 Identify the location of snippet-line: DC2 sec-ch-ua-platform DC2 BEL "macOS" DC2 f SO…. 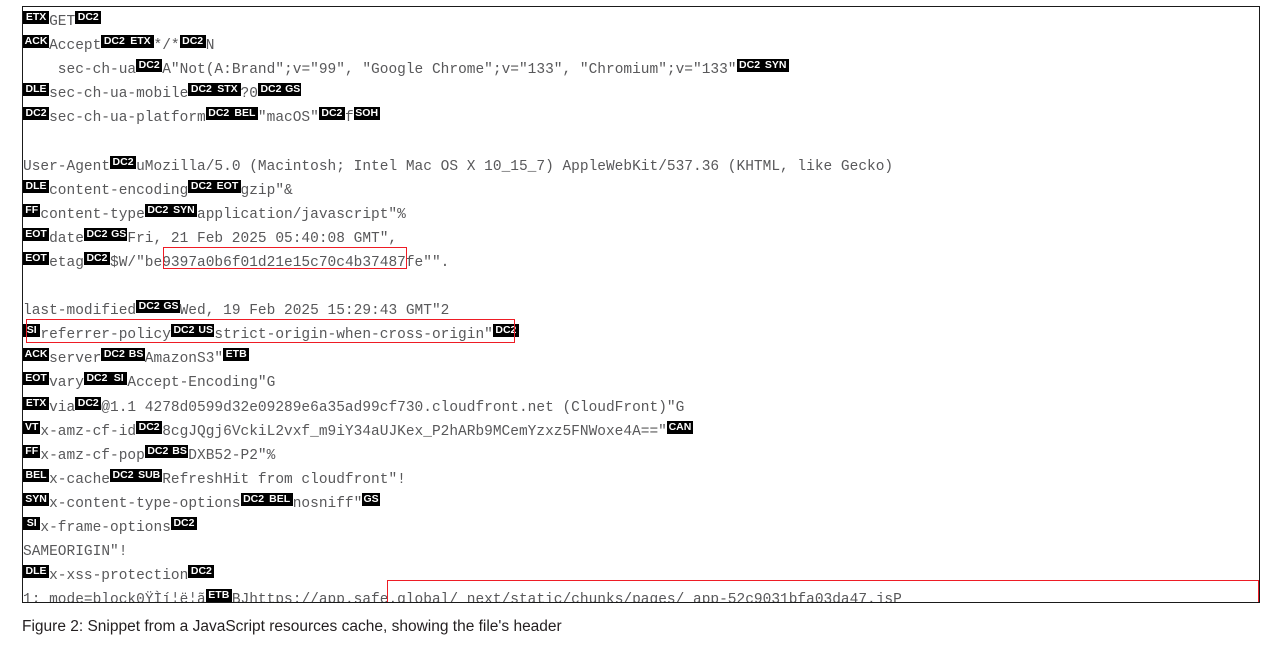
(641, 118).